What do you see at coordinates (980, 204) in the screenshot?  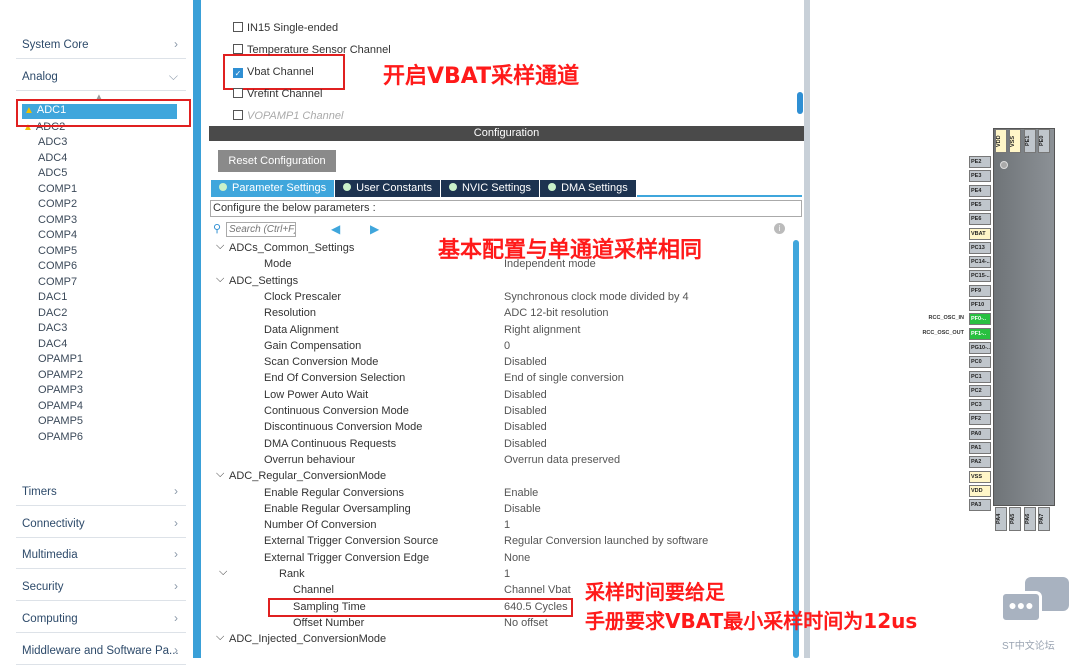 I see `pin-pe5: PE5` at bounding box center [980, 204].